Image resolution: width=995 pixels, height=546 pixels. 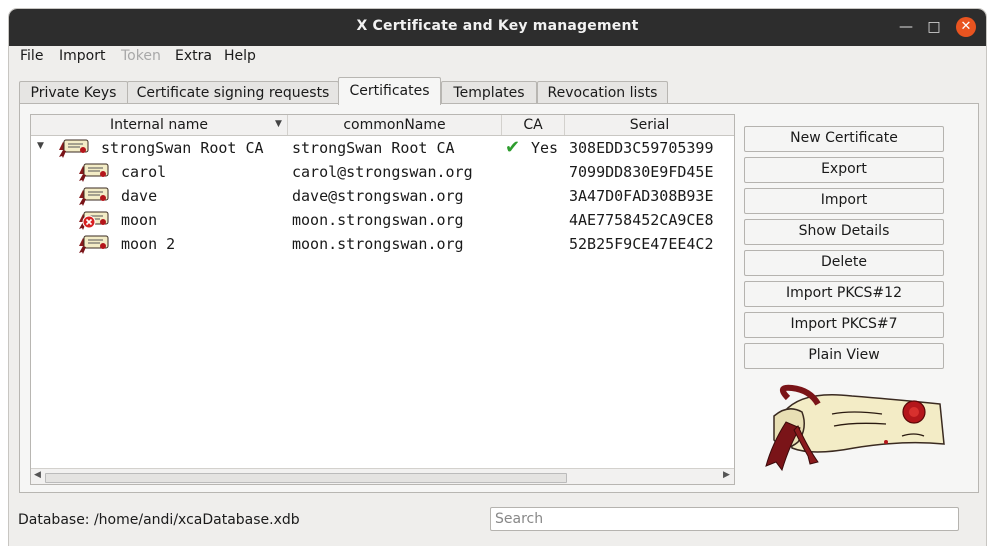 What do you see at coordinates (139, 220) in the screenshot?
I see `cell-internal-name: moon` at bounding box center [139, 220].